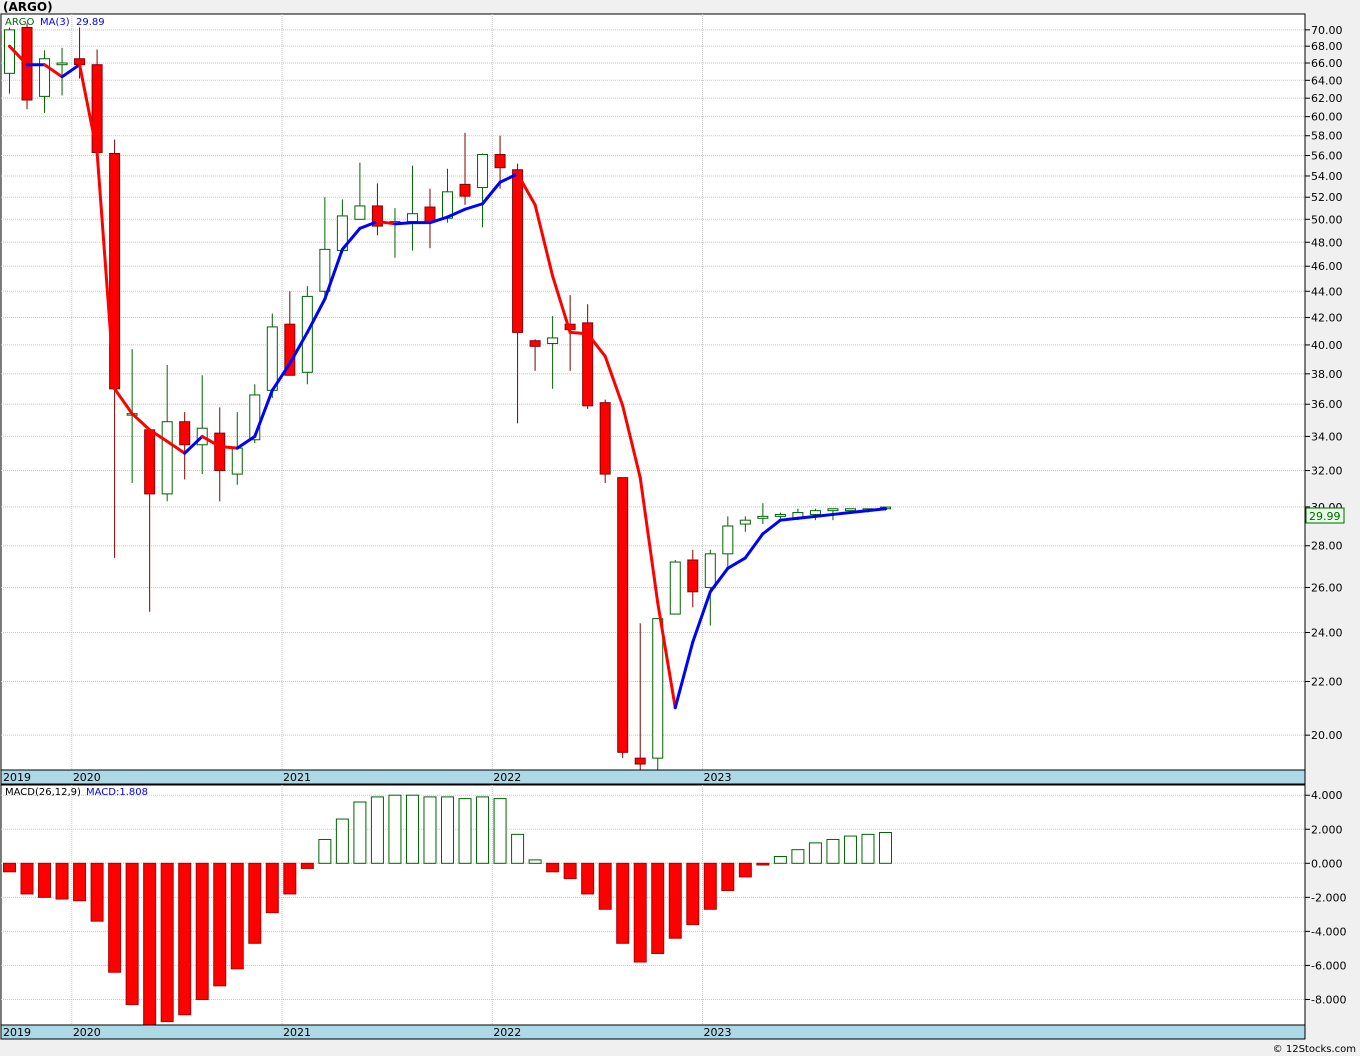  I want to click on price-tick-label: 50.00, so click(1327, 219).